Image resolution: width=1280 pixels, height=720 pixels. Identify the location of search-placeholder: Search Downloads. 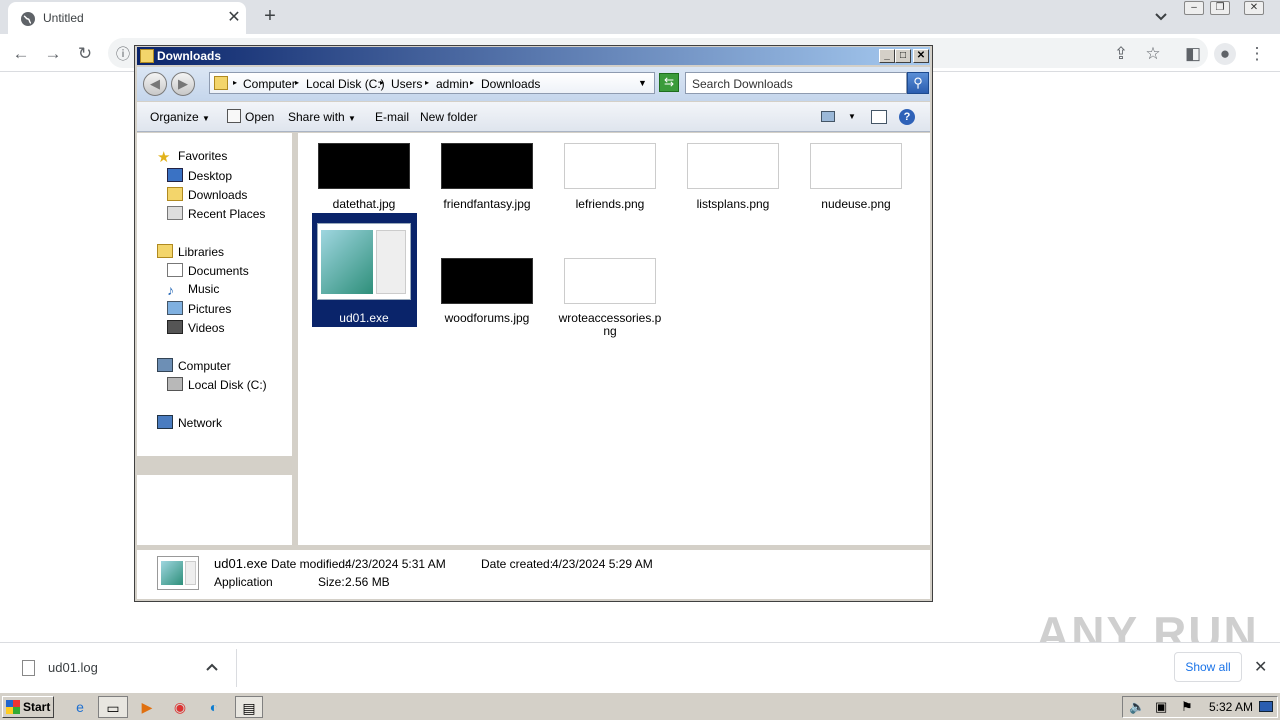
(742, 84).